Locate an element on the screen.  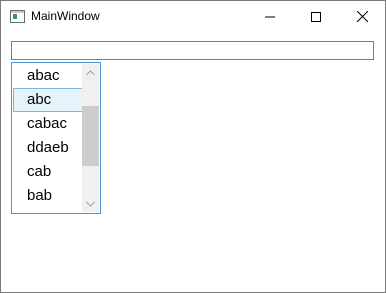
vertical-scrollbar is located at coordinates (90, 138).